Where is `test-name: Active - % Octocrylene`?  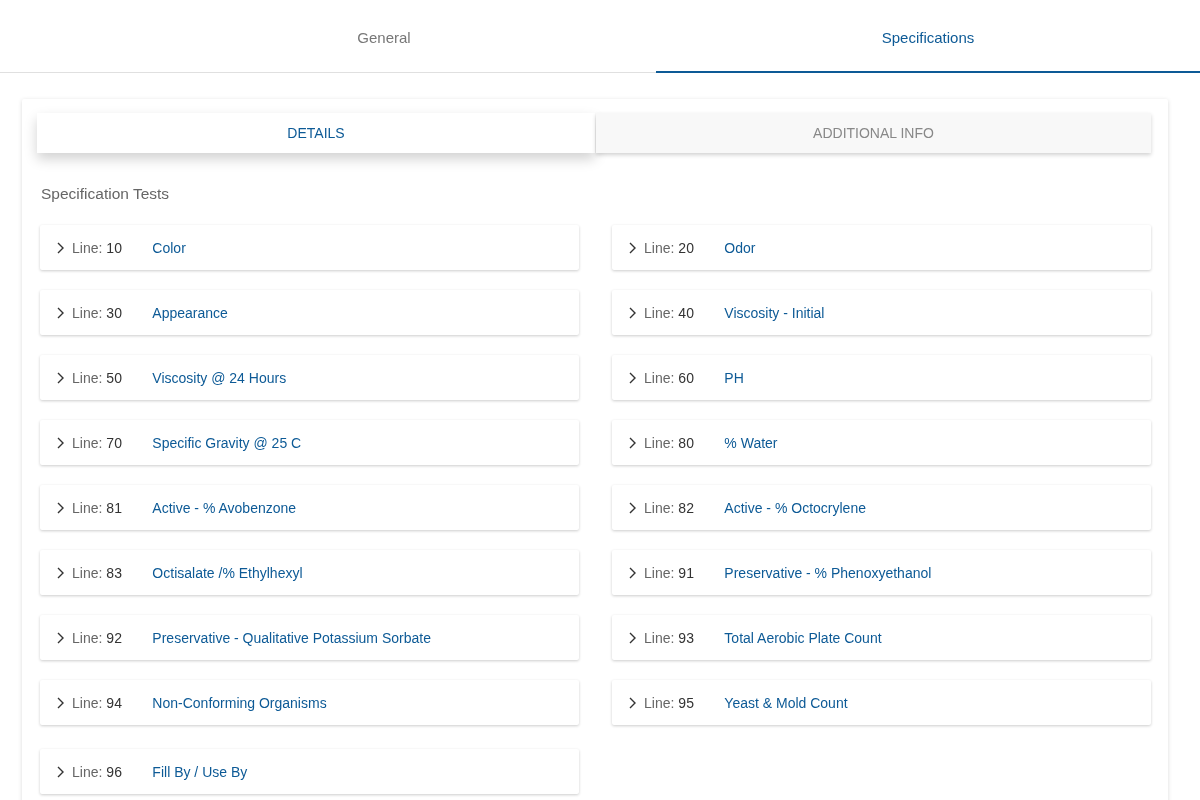
test-name: Active - % Octocrylene is located at coordinates (795, 507).